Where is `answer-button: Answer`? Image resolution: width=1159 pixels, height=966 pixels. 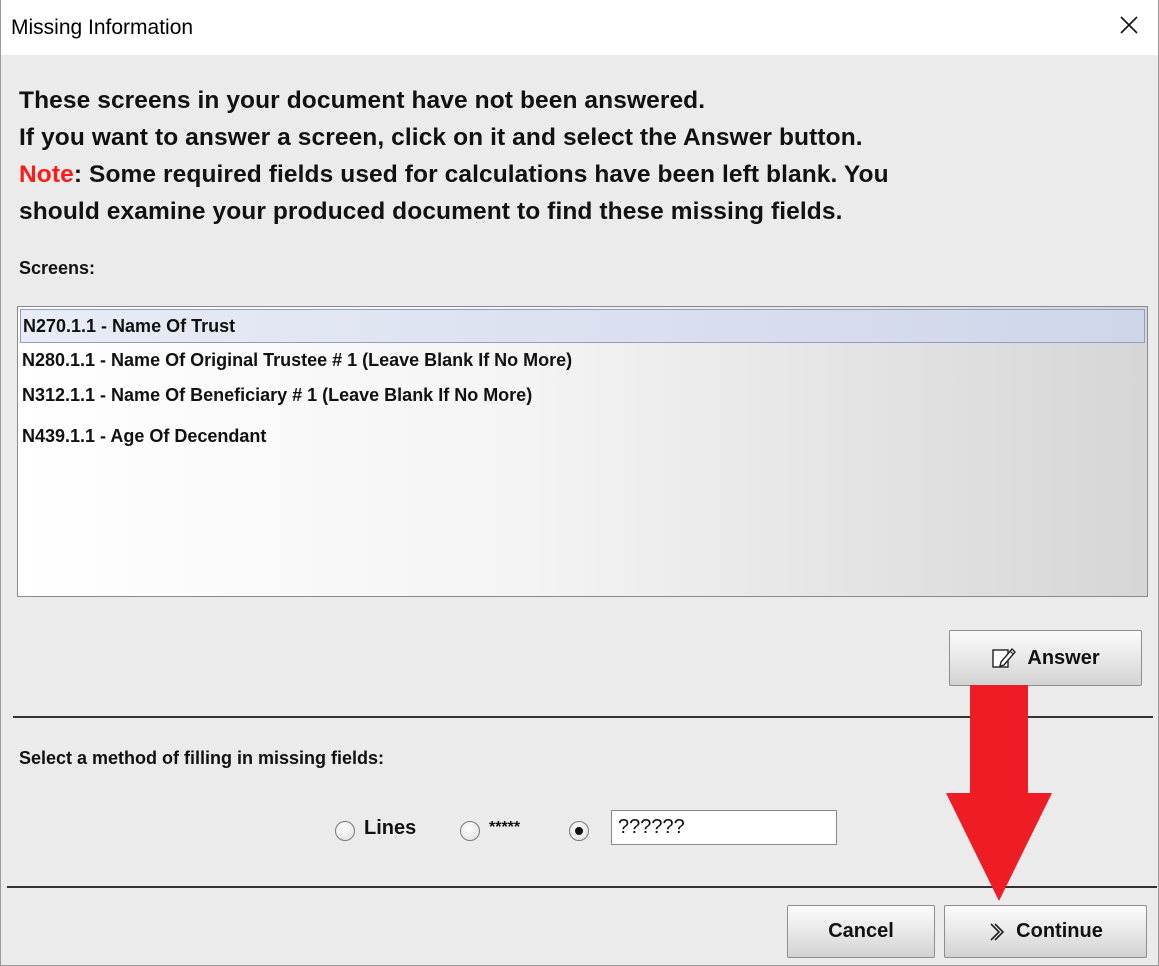
answer-button: Answer is located at coordinates (1045, 658).